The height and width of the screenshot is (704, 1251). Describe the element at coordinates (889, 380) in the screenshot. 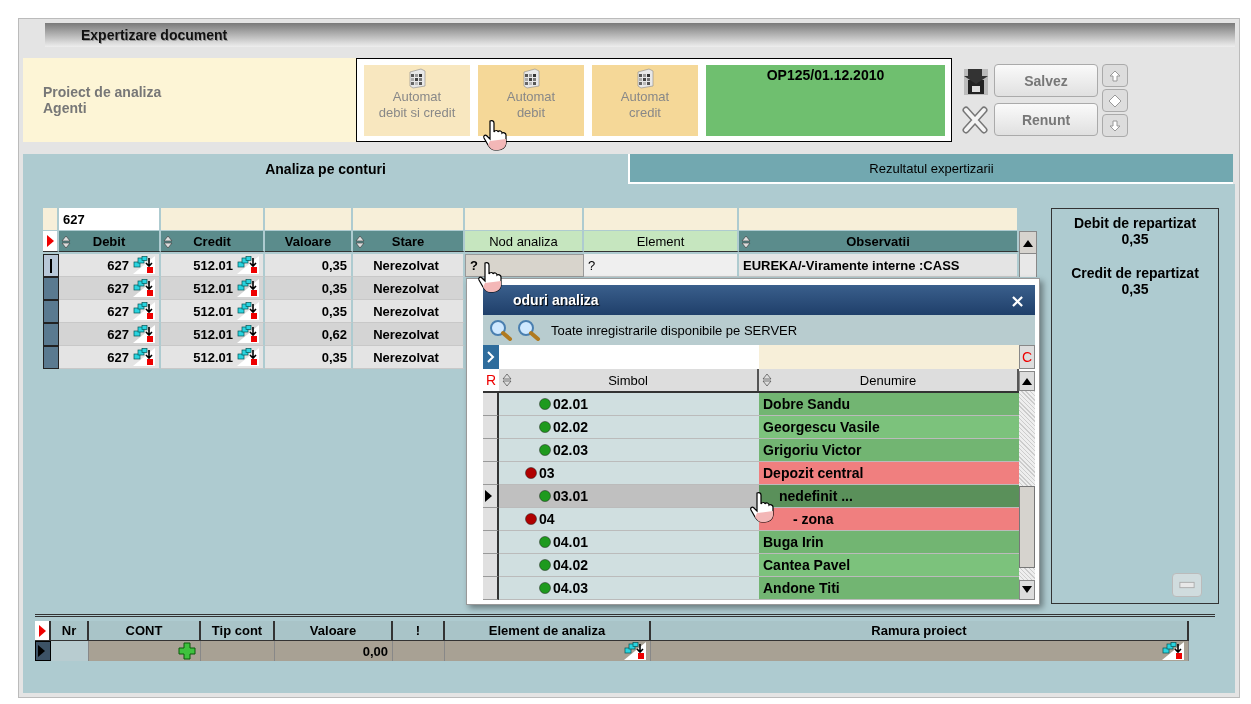

I see `column-header: Denumire` at that location.